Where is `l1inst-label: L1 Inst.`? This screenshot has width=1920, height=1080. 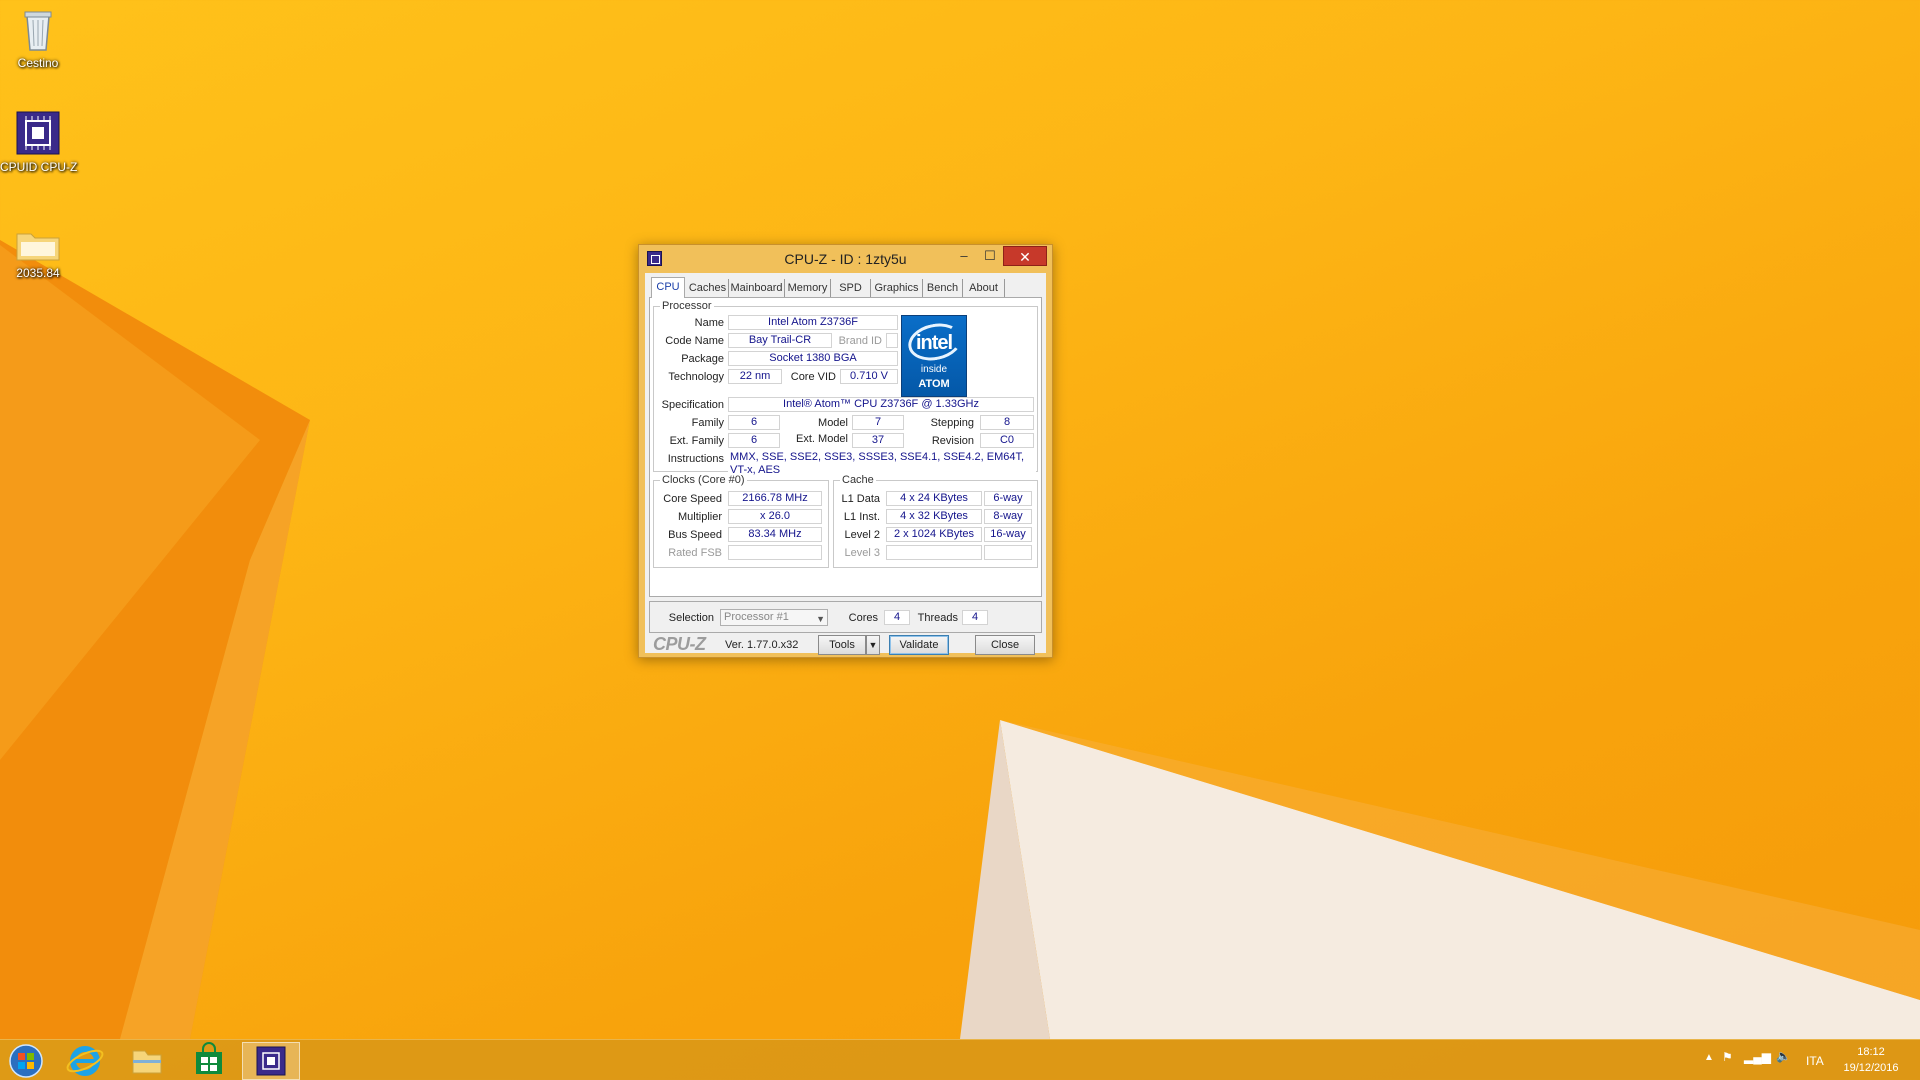
l1inst-label: L1 Inst. is located at coordinates (861, 517).